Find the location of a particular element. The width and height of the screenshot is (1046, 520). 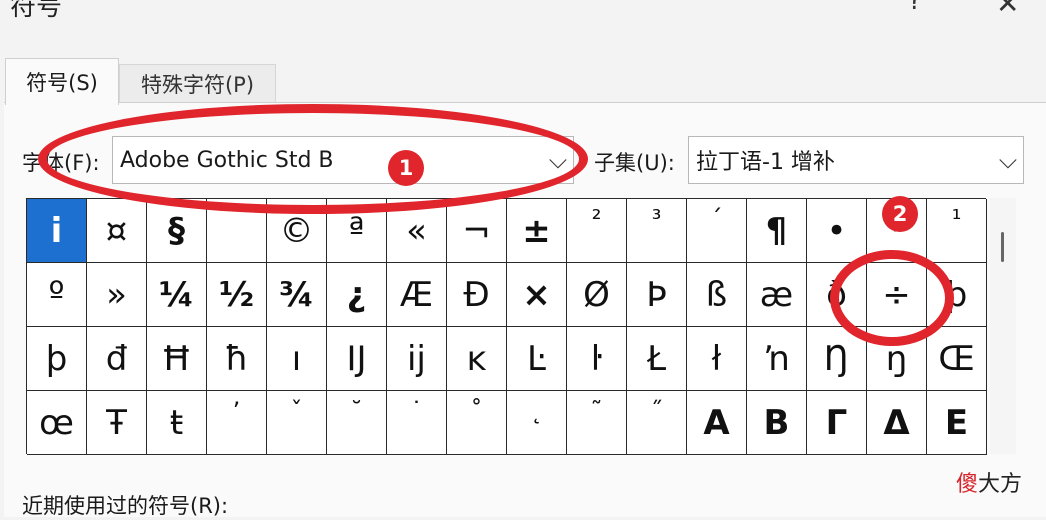

symbol-cell-r1-c4: ¨ is located at coordinates (237, 231).